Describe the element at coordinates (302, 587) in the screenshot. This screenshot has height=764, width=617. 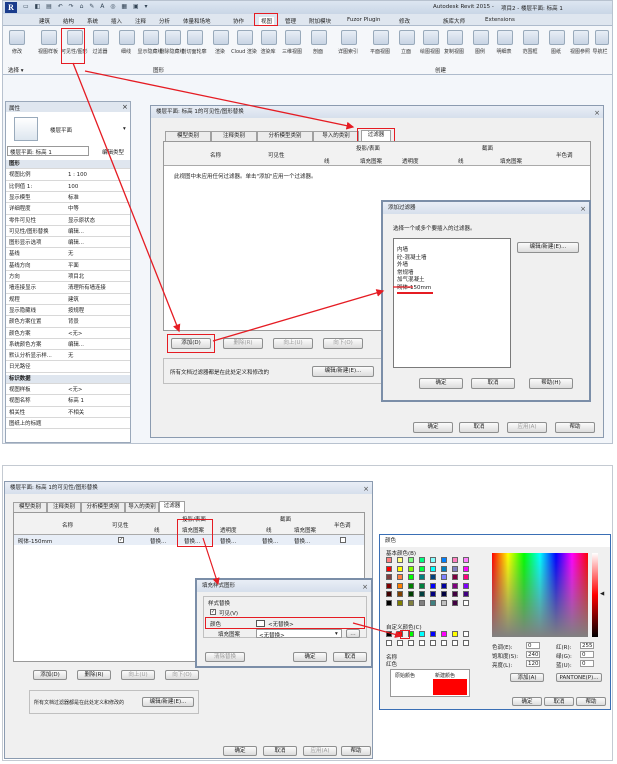
I see `annotation-arrows-bottom` at that location.